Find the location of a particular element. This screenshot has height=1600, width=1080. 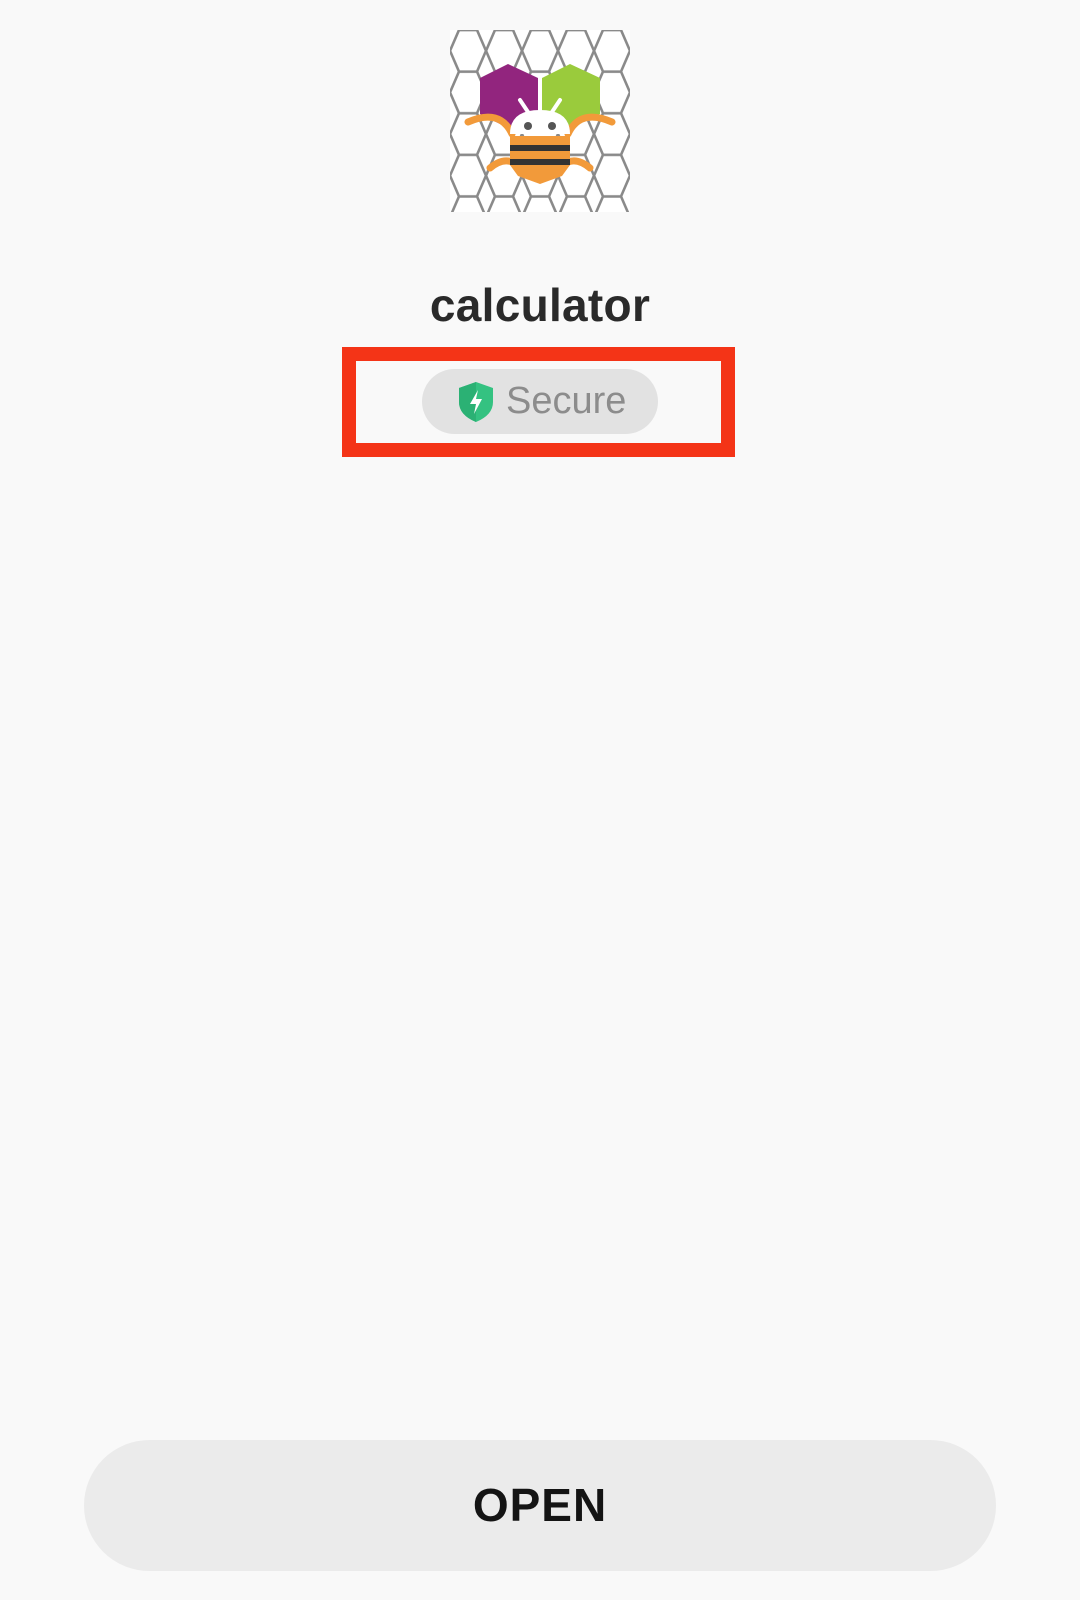

secure-badge: Secure is located at coordinates (540, 401).